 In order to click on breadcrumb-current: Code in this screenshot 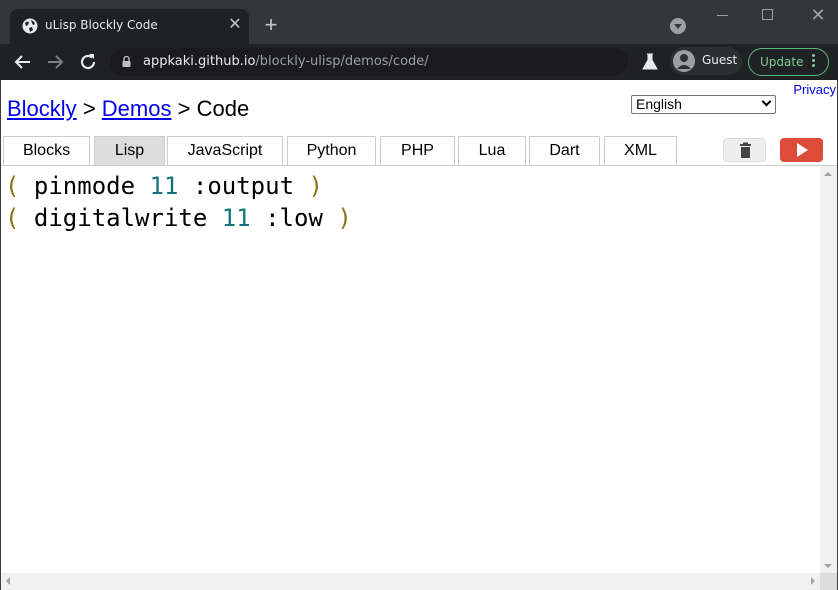, I will do `click(223, 108)`.